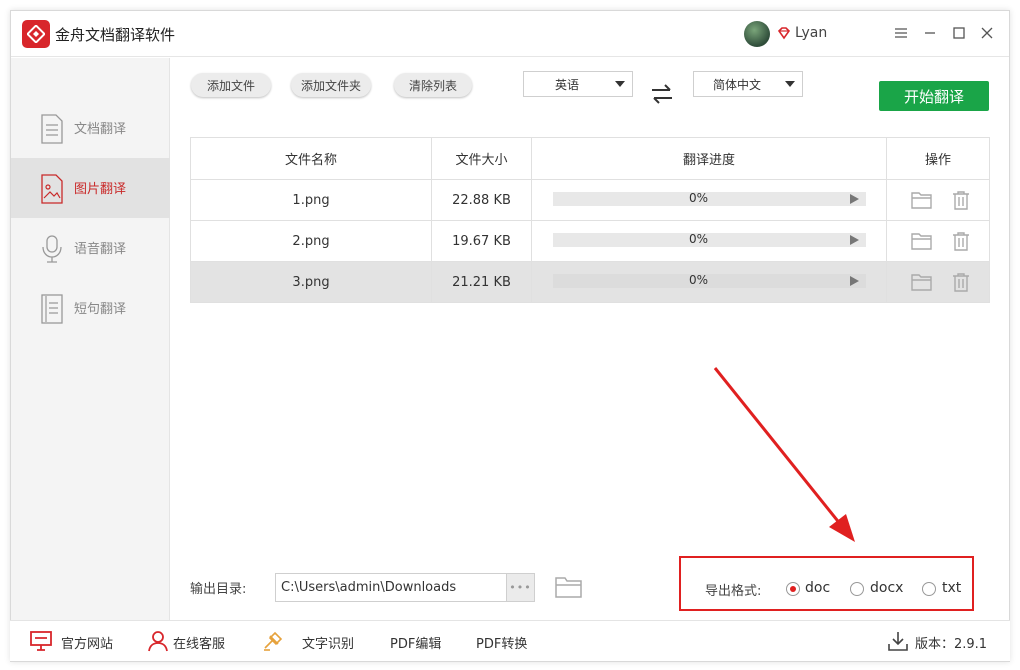 The height and width of the screenshot is (670, 1020). I want to click on start-translate-button: 开始翻译, so click(934, 96).